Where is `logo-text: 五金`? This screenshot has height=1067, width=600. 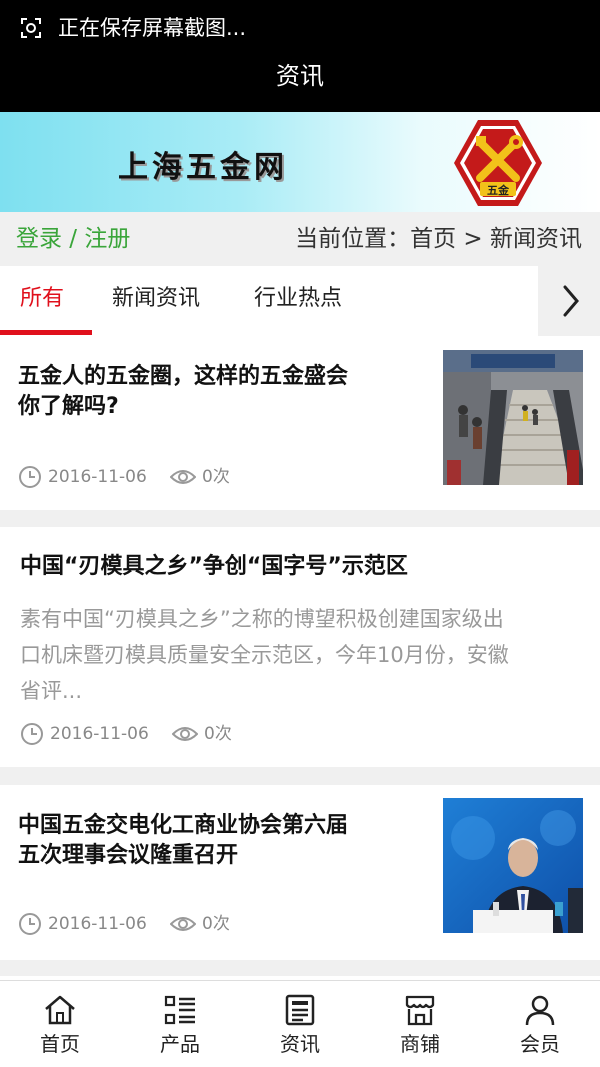 logo-text: 五金 is located at coordinates (498, 190).